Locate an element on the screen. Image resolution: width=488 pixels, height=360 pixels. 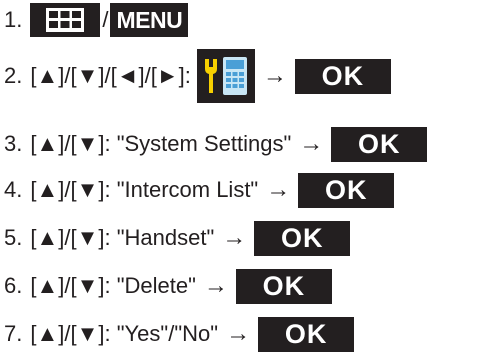
step-instruction: [▲]/[▼]: "System Settings" is located at coordinates (161, 143).